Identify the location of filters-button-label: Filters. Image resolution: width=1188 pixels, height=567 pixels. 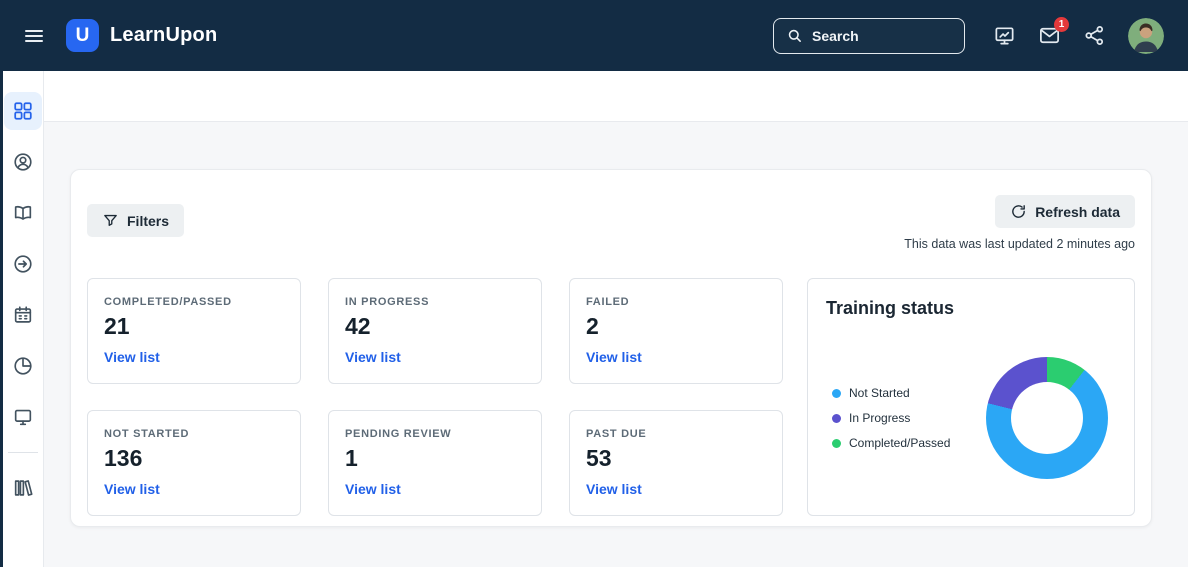
(148, 220).